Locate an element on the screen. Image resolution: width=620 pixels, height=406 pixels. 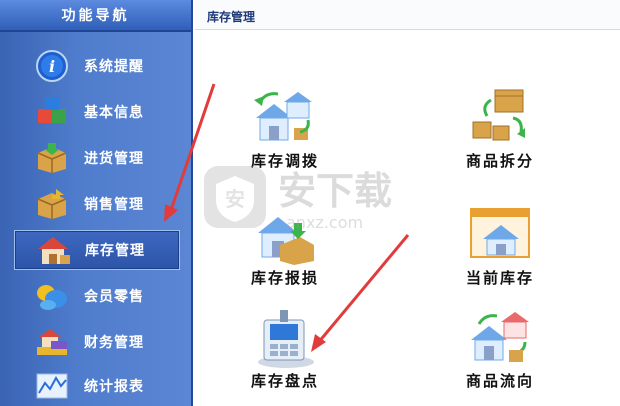
box-in-icon is located at coordinates (52, 158).